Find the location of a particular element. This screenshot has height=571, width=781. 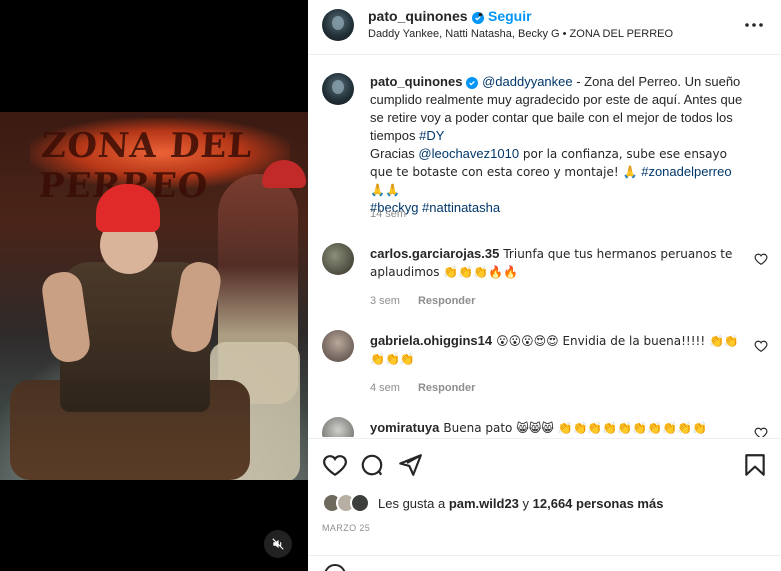

comment-meta: 3 sem Responder is located at coordinates (422, 301).